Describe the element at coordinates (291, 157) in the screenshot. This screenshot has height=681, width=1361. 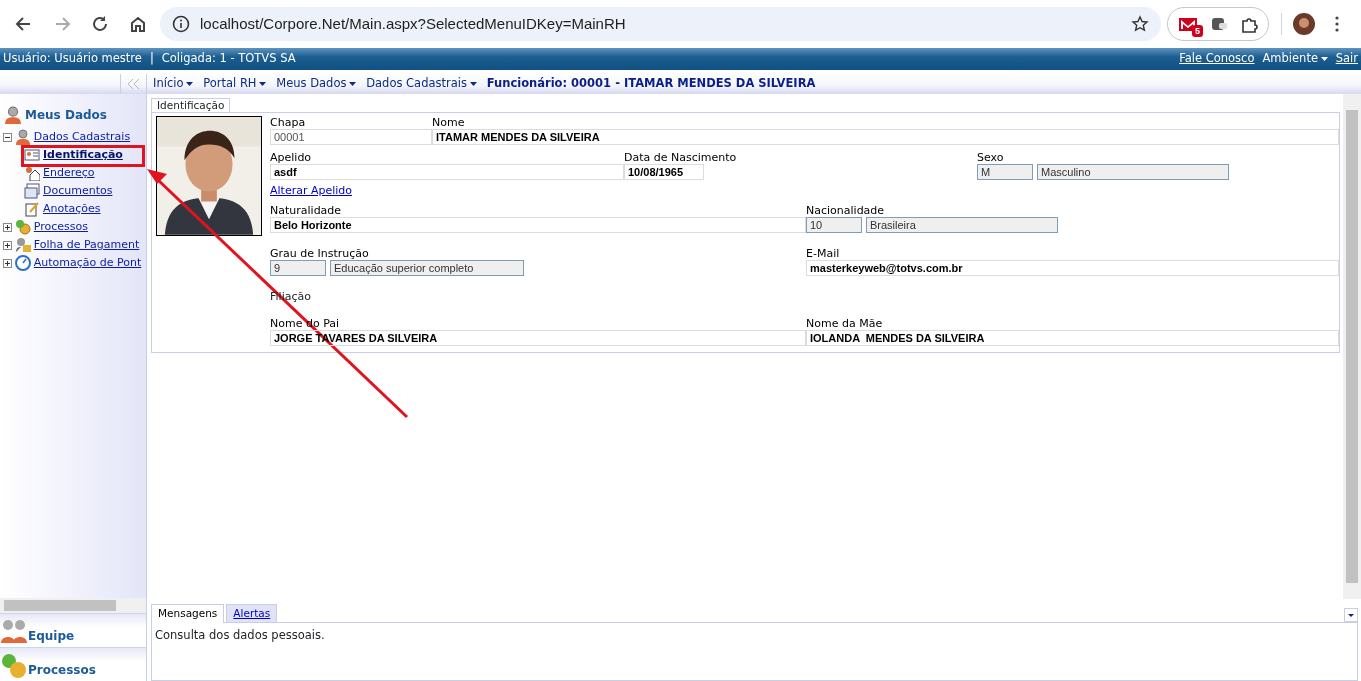
I see `field-label: Apelido` at that location.